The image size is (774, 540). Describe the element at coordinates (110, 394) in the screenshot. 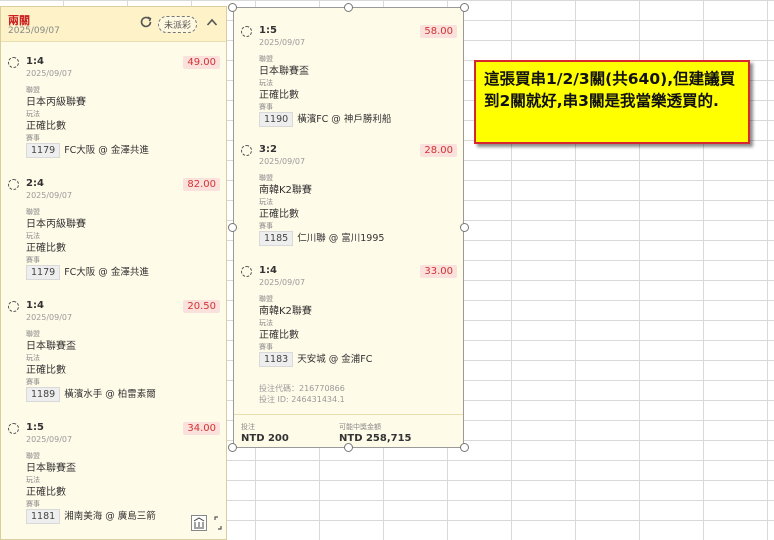

I see `match-name: 橫濱水手 @ 柏雷素爾` at that location.